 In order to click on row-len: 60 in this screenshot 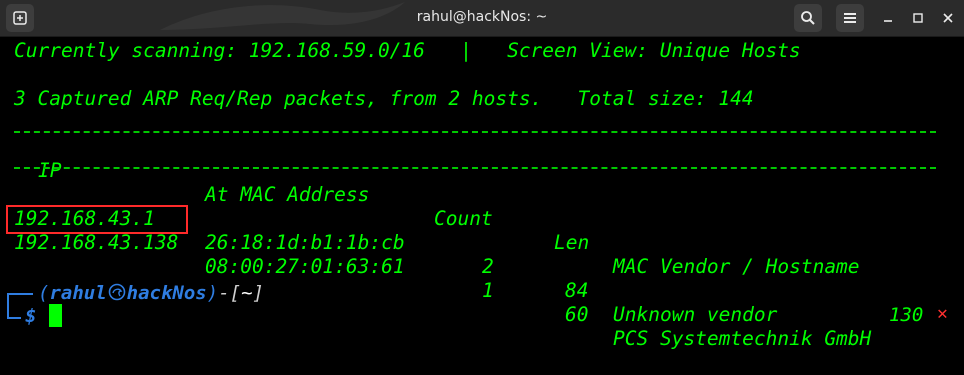, I will do `click(577, 314)`.